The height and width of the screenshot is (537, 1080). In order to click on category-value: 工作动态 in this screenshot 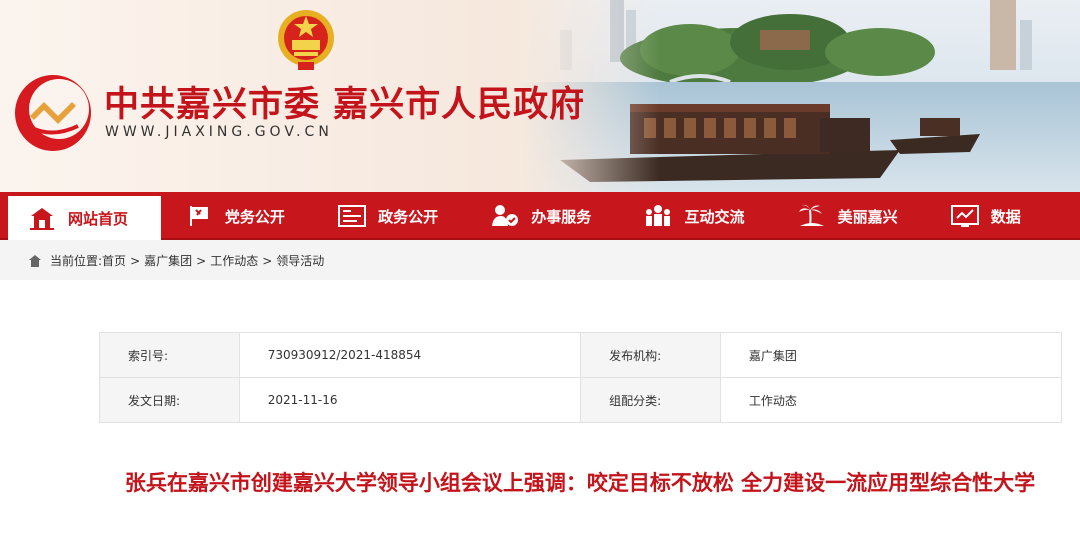, I will do `click(891, 400)`.